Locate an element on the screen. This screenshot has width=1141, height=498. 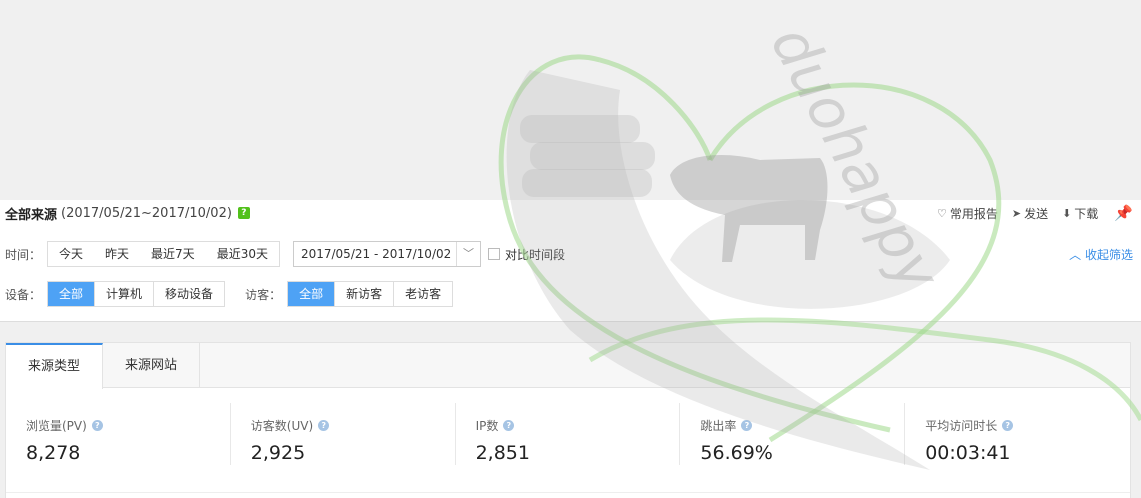
device-options: 全部 计算机 移动设备 is located at coordinates (136, 294).